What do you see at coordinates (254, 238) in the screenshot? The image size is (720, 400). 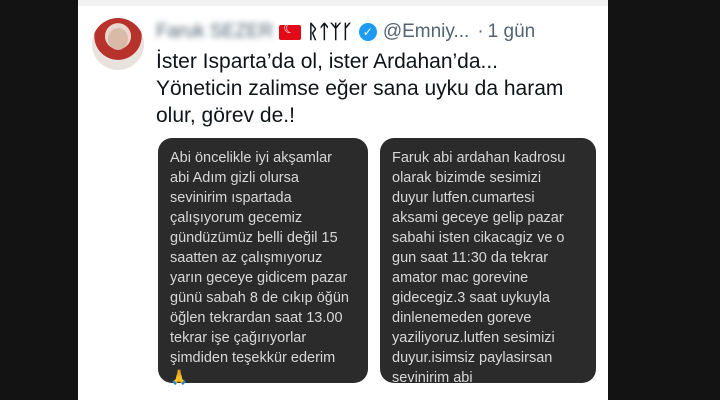 I see `message-line: gündüzümüz belli değil 15` at bounding box center [254, 238].